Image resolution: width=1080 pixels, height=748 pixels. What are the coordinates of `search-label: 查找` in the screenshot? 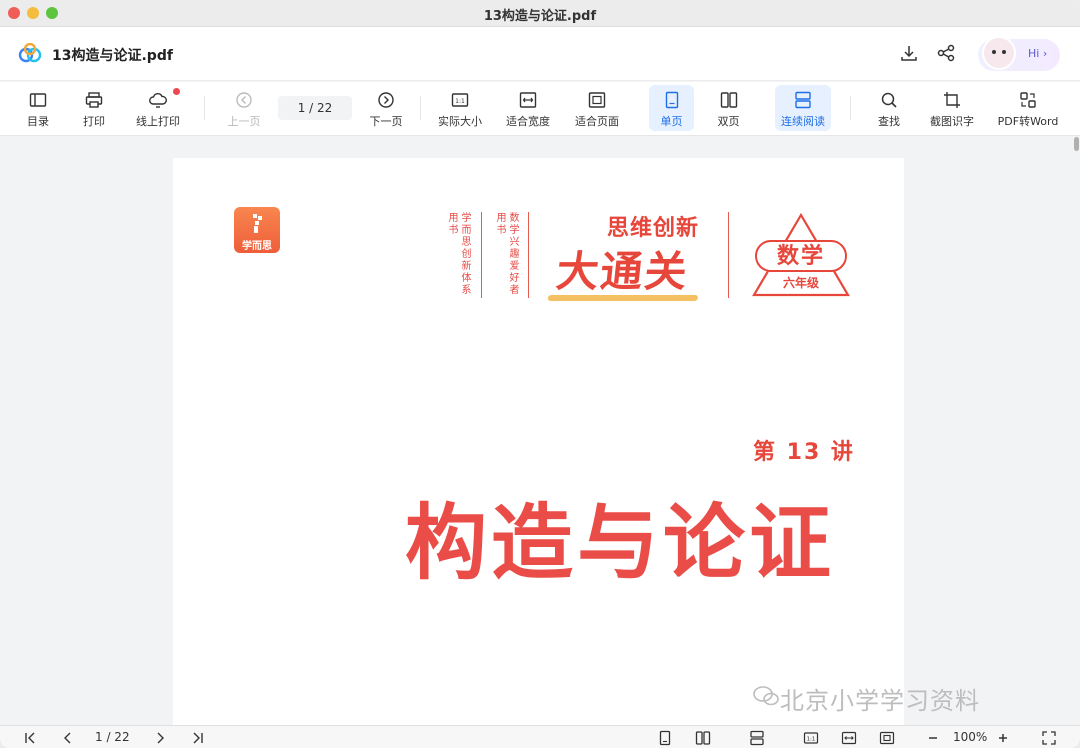 It's located at (889, 121).